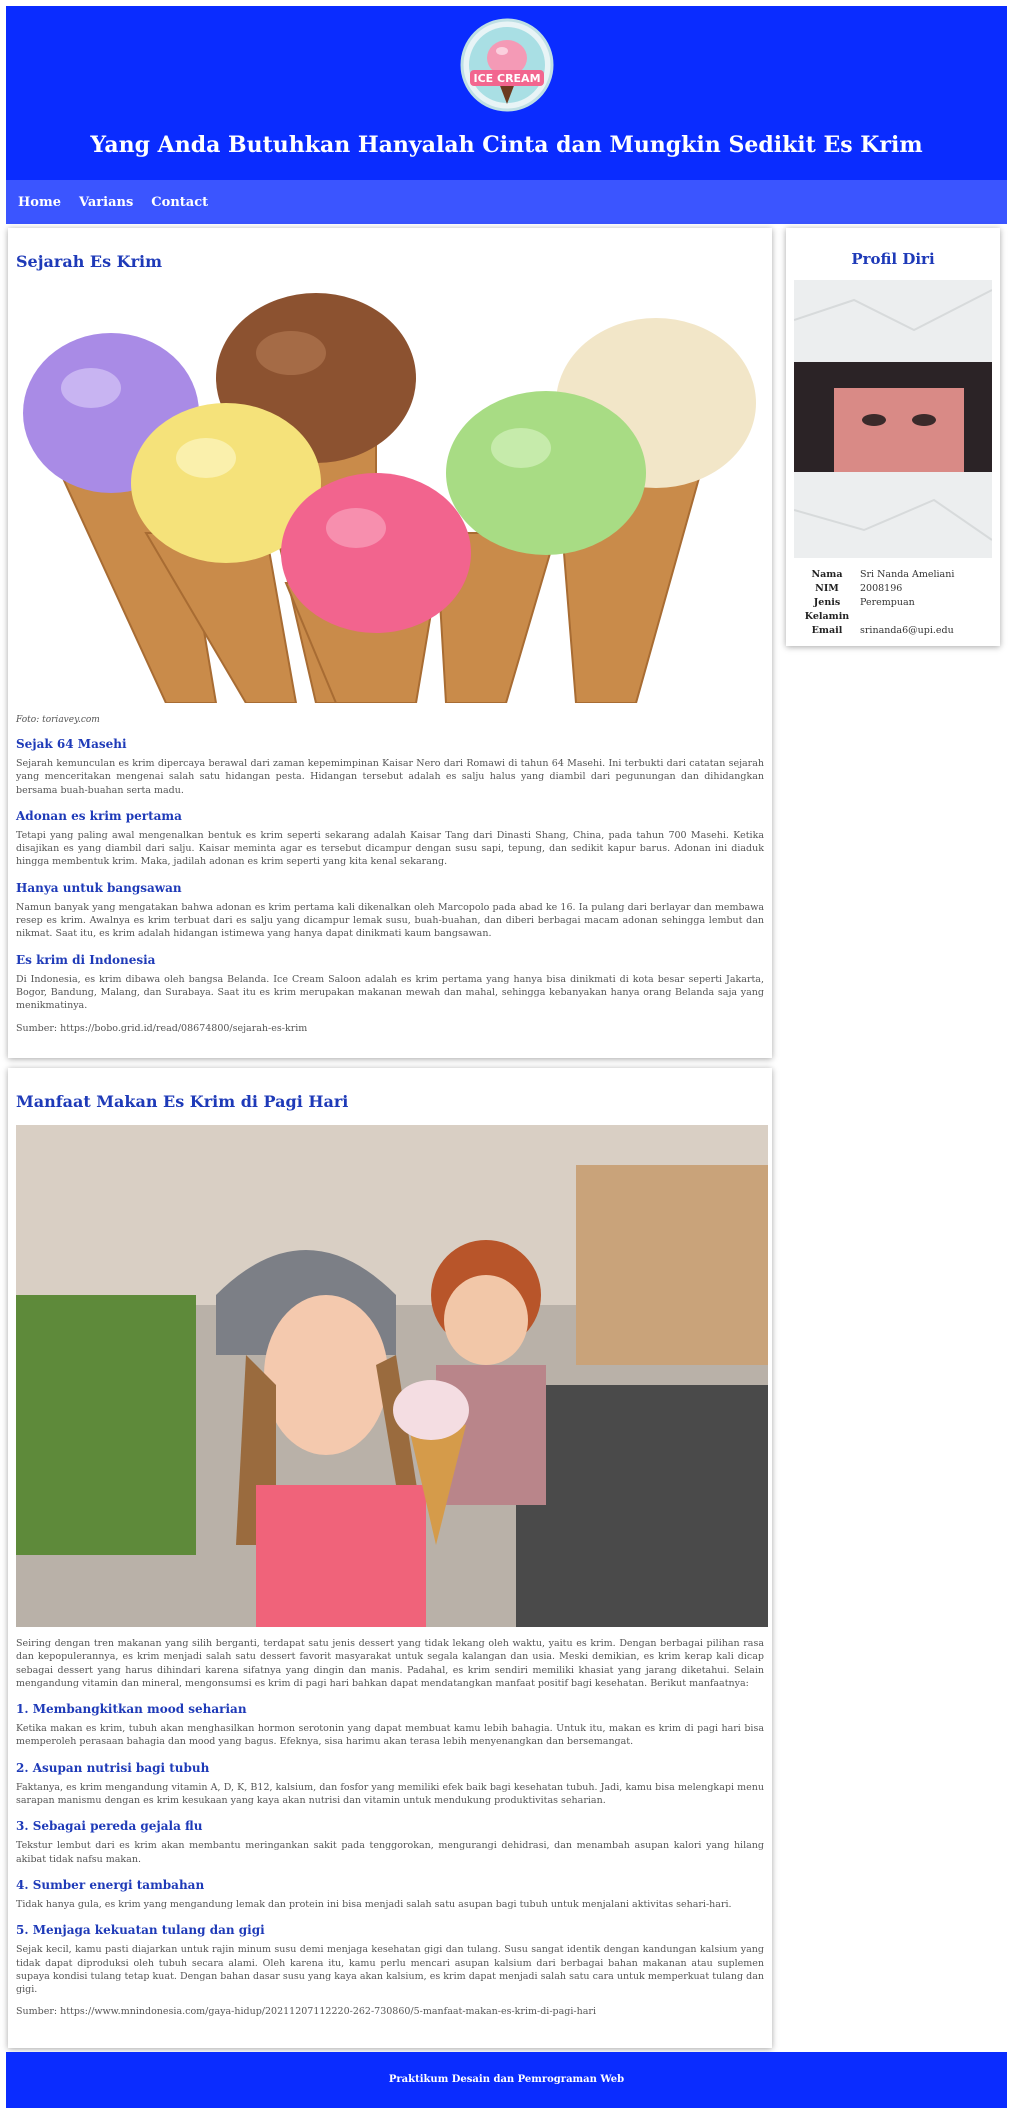  Describe the element at coordinates (58, 720) in the screenshot. I see `image-caption: Foto: toriavey.com` at that location.